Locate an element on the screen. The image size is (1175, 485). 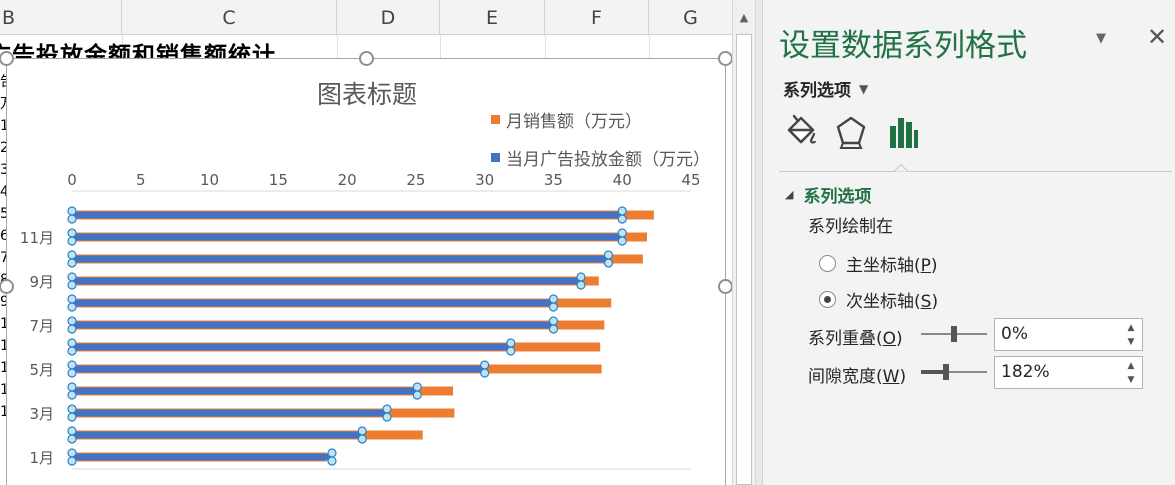
chart-resize-handle-top is located at coordinates (366, 58).